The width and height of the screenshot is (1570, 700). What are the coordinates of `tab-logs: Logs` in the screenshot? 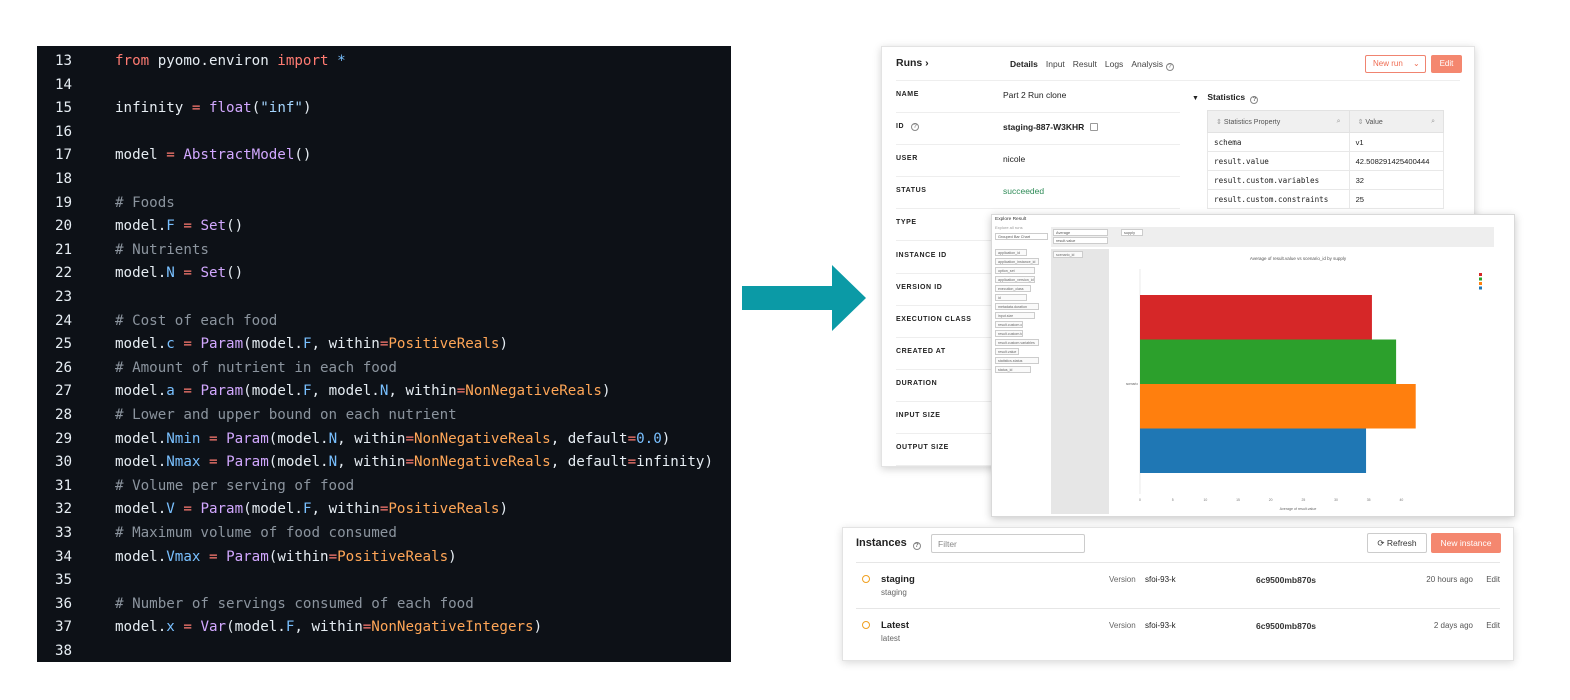 It's located at (1114, 65).